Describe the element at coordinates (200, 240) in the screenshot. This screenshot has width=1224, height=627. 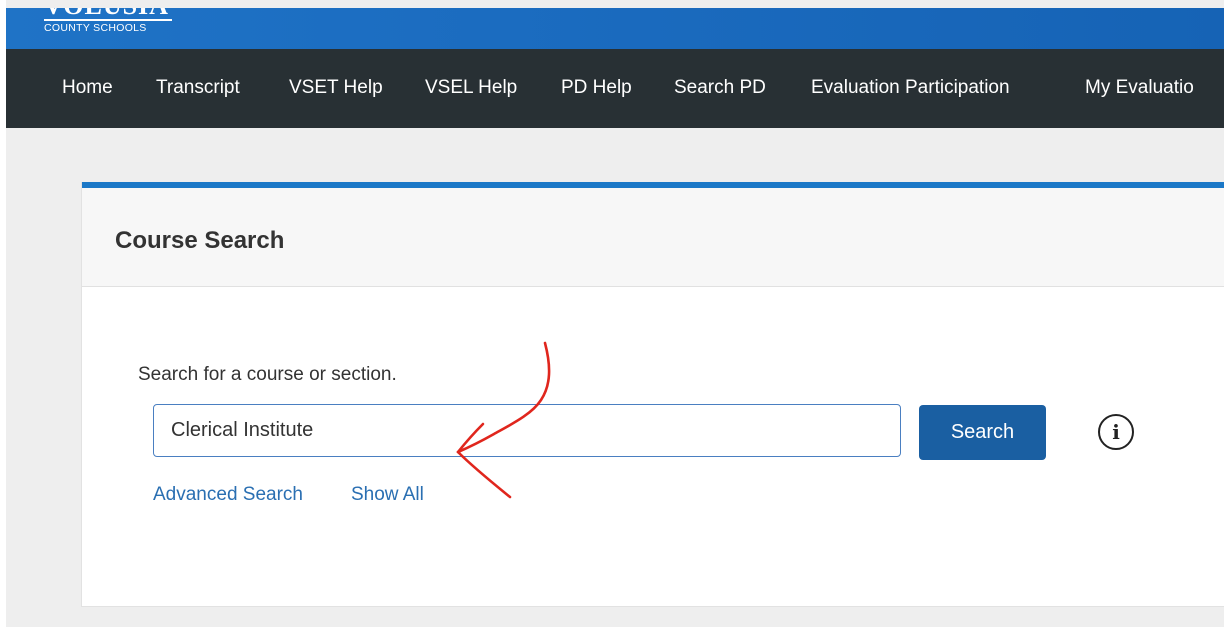
I see `page-title: Course Search` at that location.